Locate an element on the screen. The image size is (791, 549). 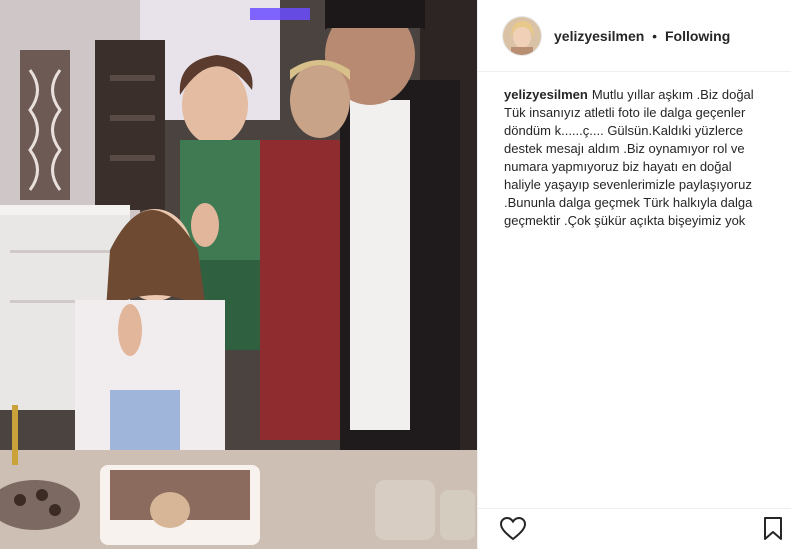
heart-icon is located at coordinates (513, 528).